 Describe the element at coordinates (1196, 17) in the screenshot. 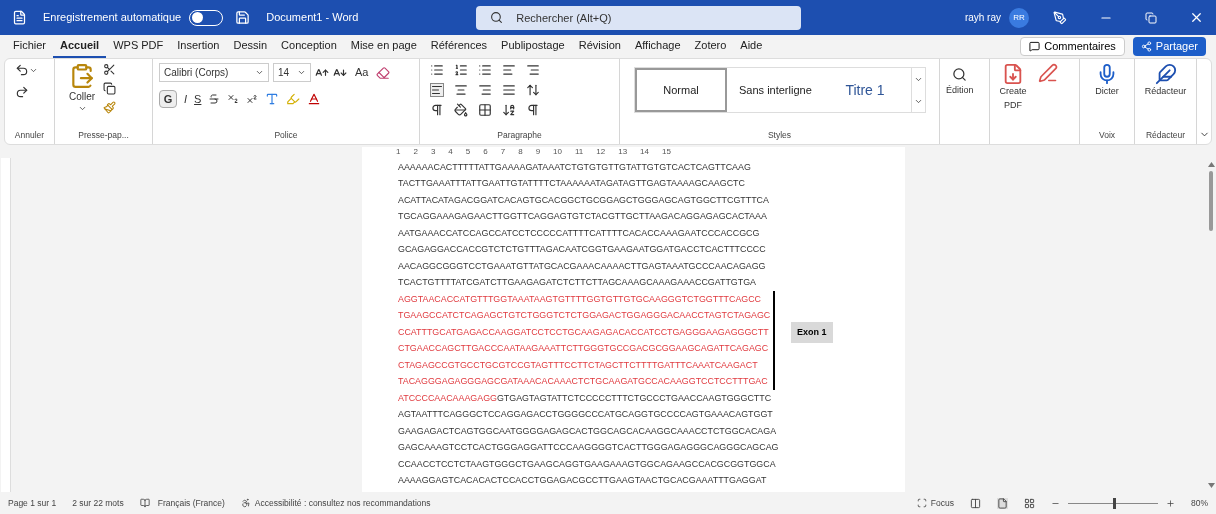

I see `close-icon` at that location.